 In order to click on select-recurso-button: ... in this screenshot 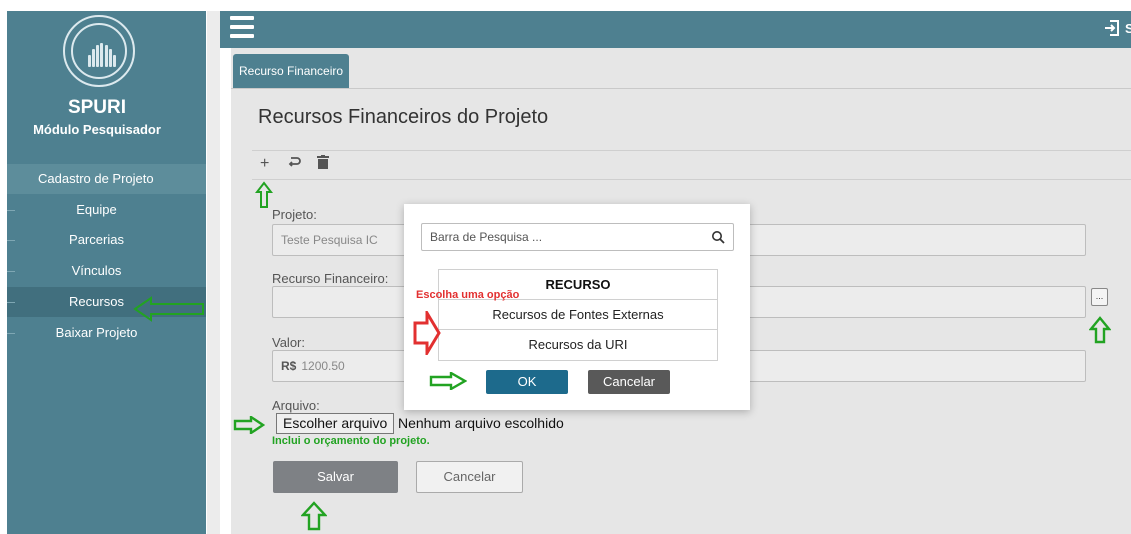, I will do `click(1099, 297)`.